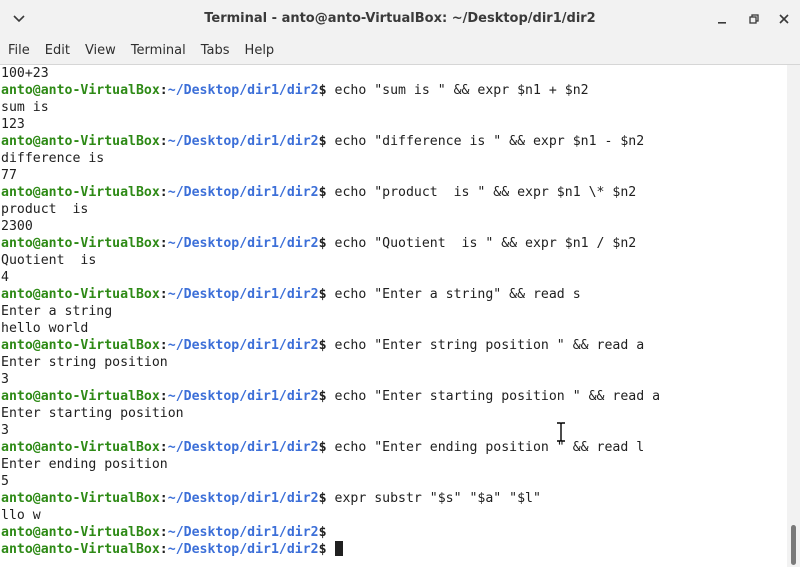  Describe the element at coordinates (92, 413) in the screenshot. I see `terminal-output-line: Enter starting position` at that location.